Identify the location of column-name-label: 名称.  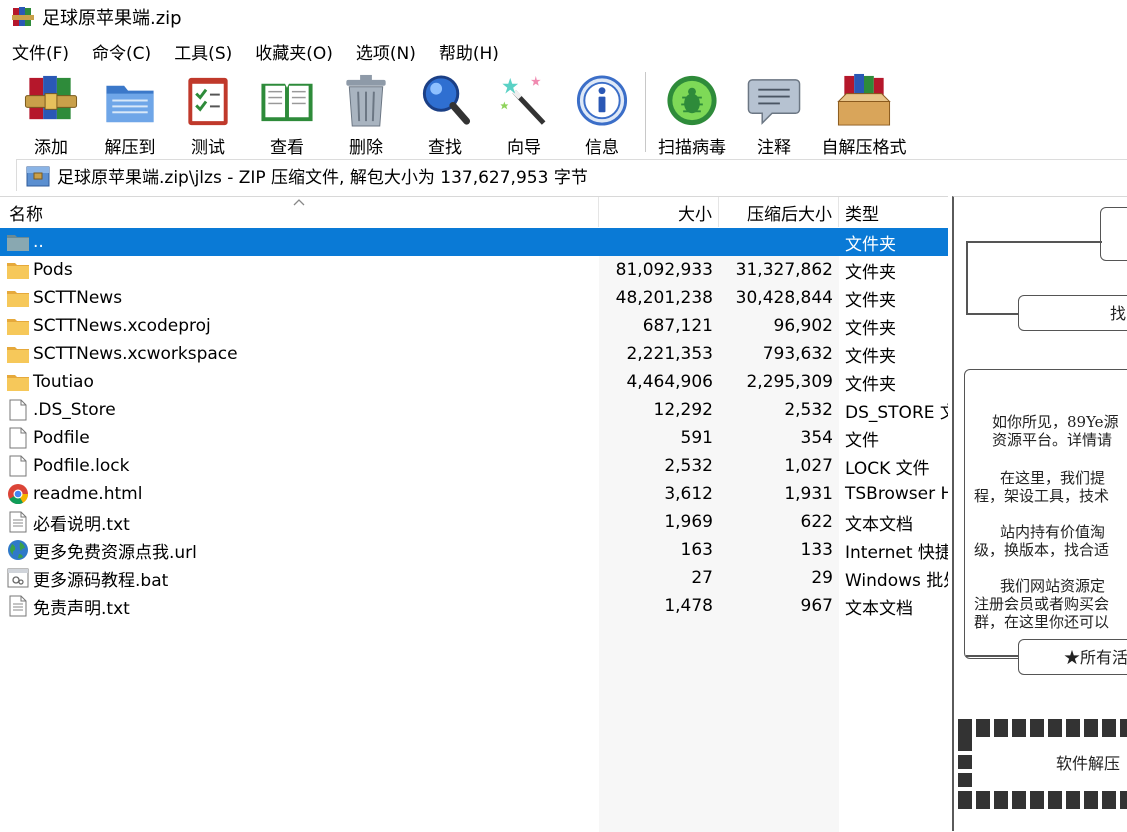
(26, 214).